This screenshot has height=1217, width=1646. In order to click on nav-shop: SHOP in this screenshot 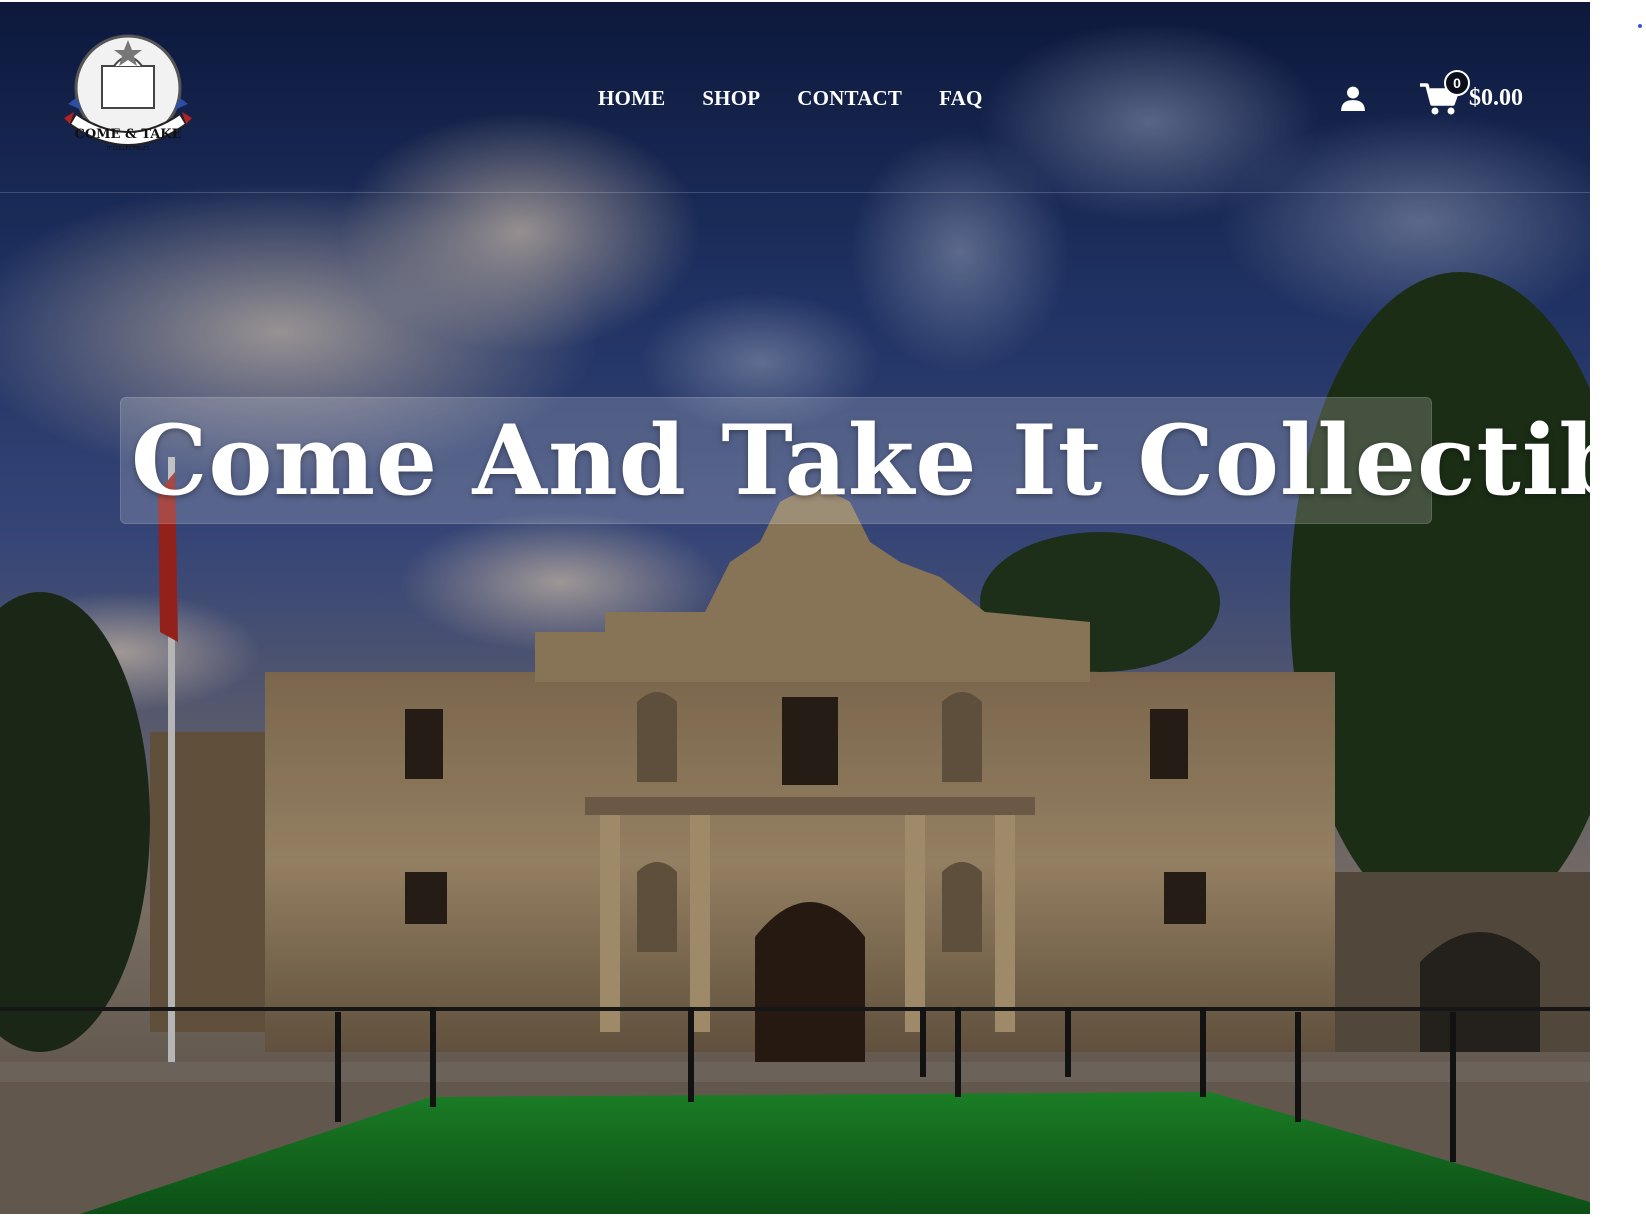, I will do `click(731, 98)`.